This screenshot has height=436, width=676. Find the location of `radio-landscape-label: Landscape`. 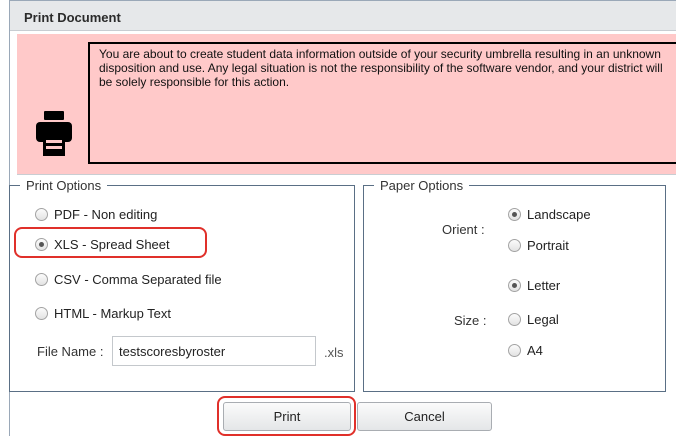

radio-landscape-label: Landscape is located at coordinates (559, 214).